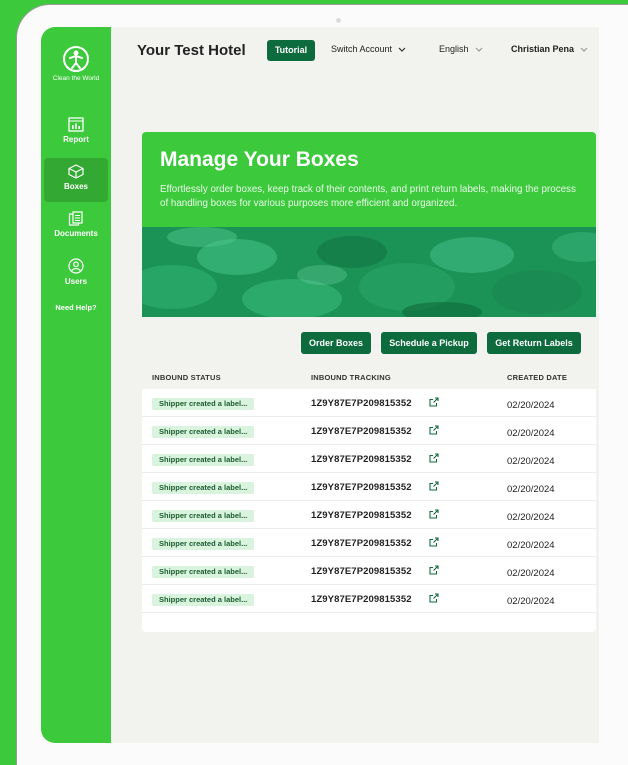 The height and width of the screenshot is (765, 628). Describe the element at coordinates (186, 377) in the screenshot. I see `column-header-status: INBOUND STATUS` at that location.